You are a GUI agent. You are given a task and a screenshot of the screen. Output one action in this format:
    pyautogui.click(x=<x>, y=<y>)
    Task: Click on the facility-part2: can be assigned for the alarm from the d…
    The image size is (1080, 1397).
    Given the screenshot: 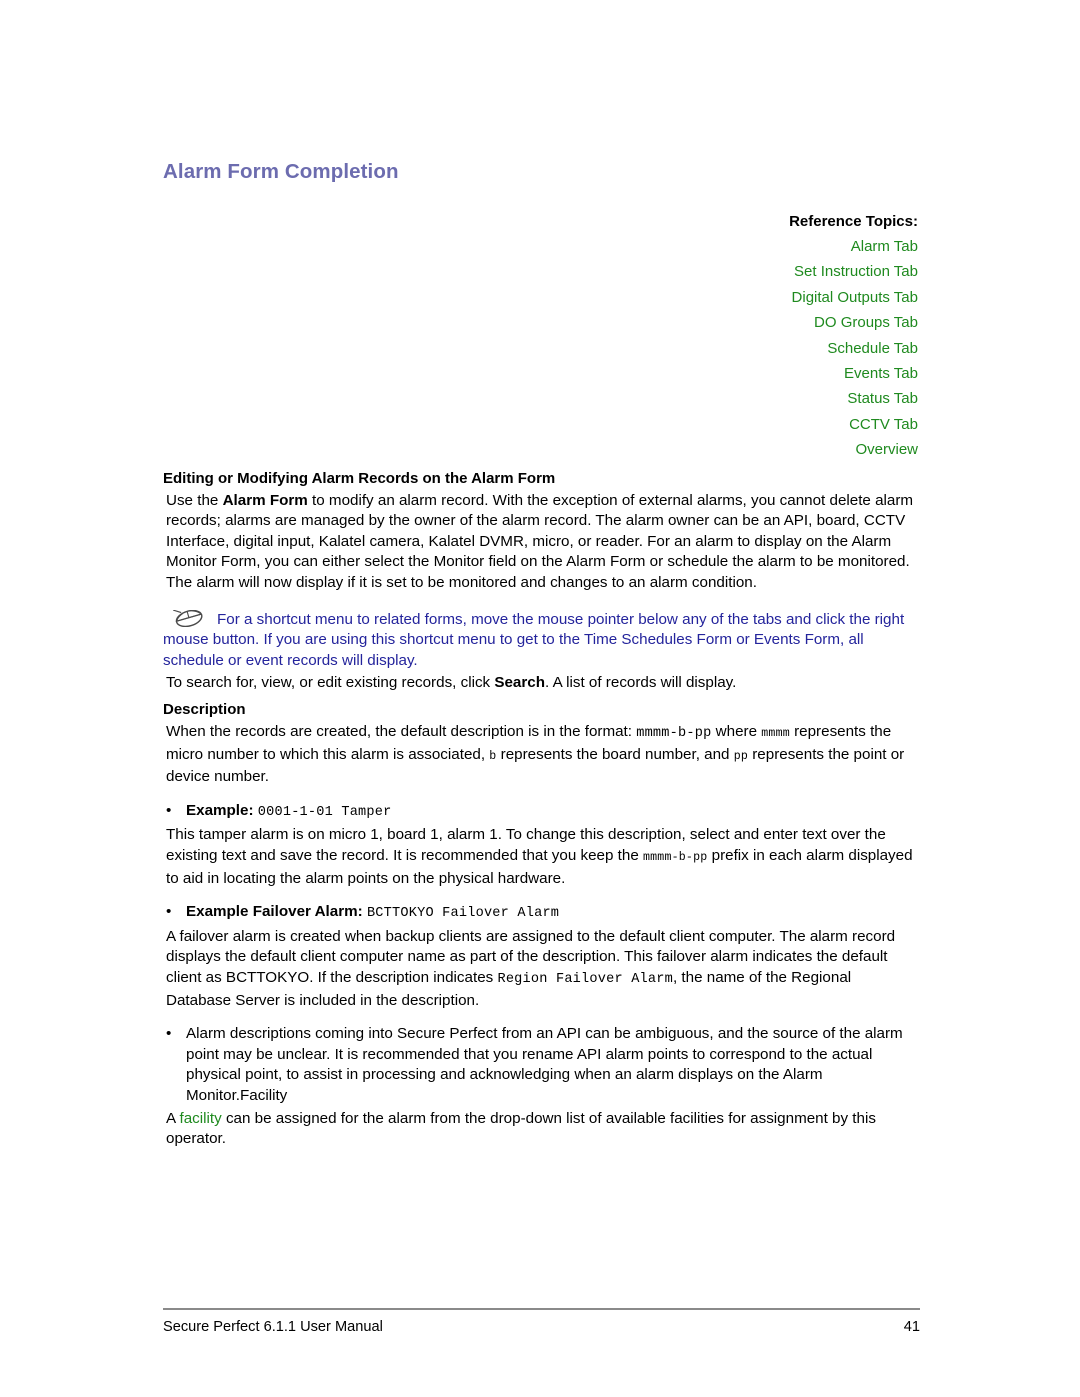 What is the action you would take?
    pyautogui.click(x=521, y=1128)
    